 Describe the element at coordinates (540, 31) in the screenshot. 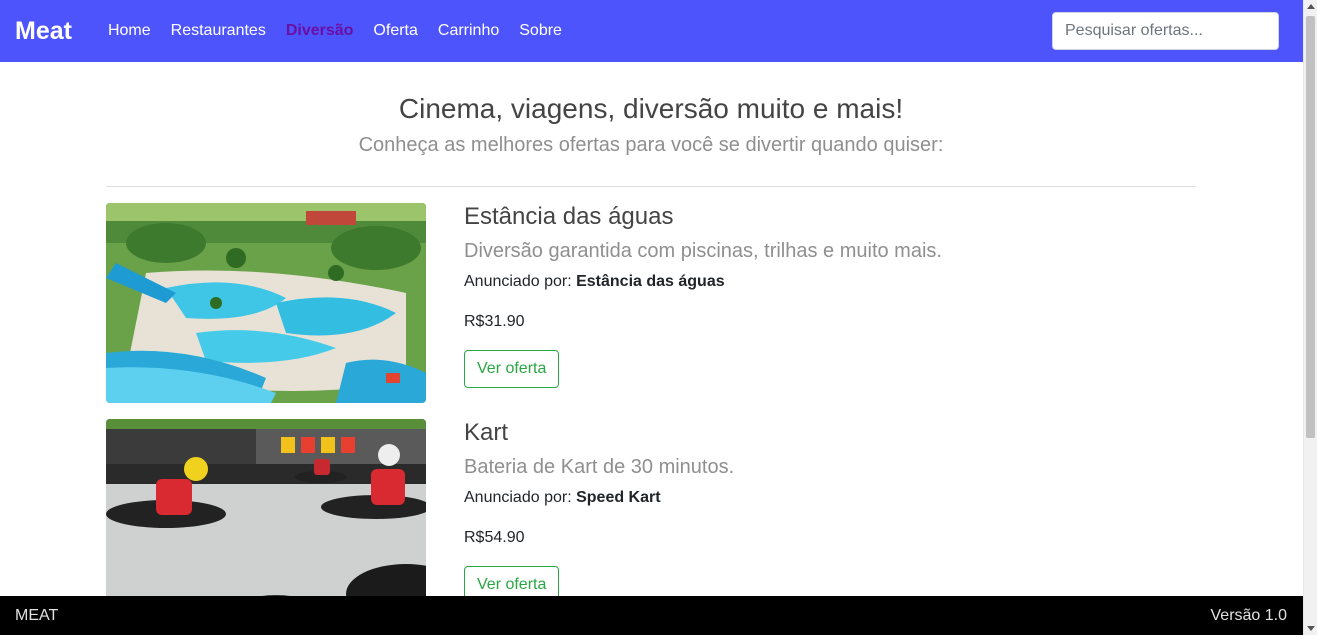

I see `nav-link-sobre: Sobre` at that location.